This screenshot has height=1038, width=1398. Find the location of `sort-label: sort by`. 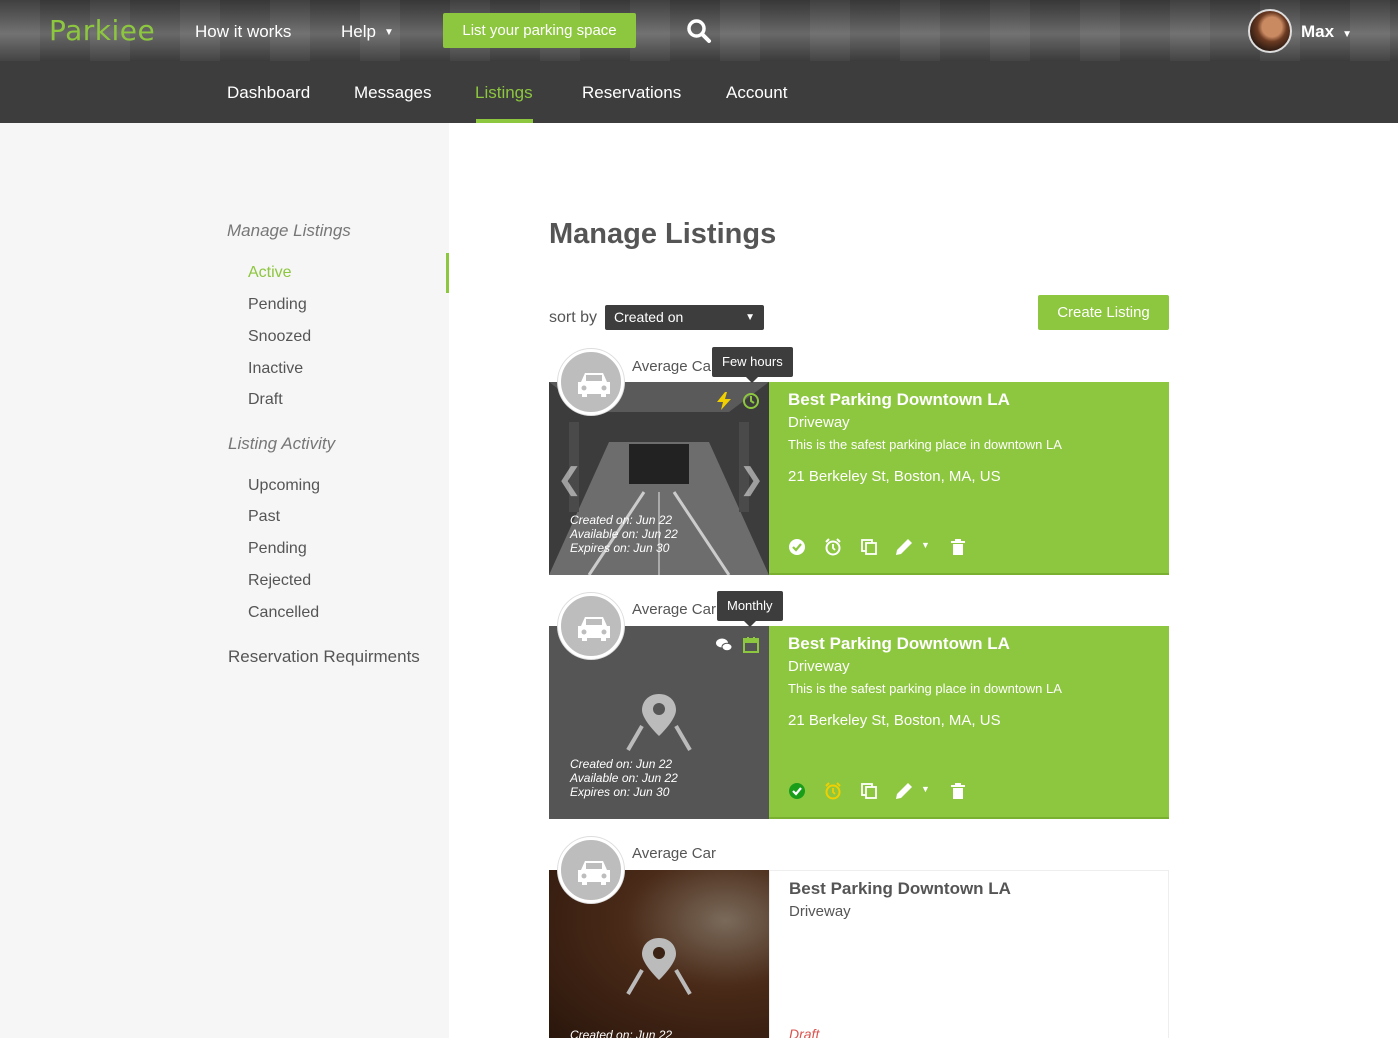

sort-label: sort by is located at coordinates (573, 317).